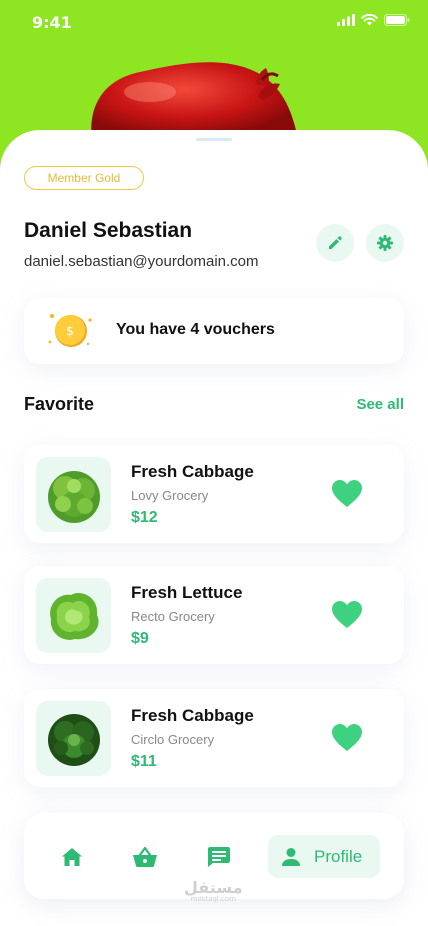 This screenshot has height=926, width=428. I want to click on voucher-card: $ You have 4 vouchers, so click(214, 331).